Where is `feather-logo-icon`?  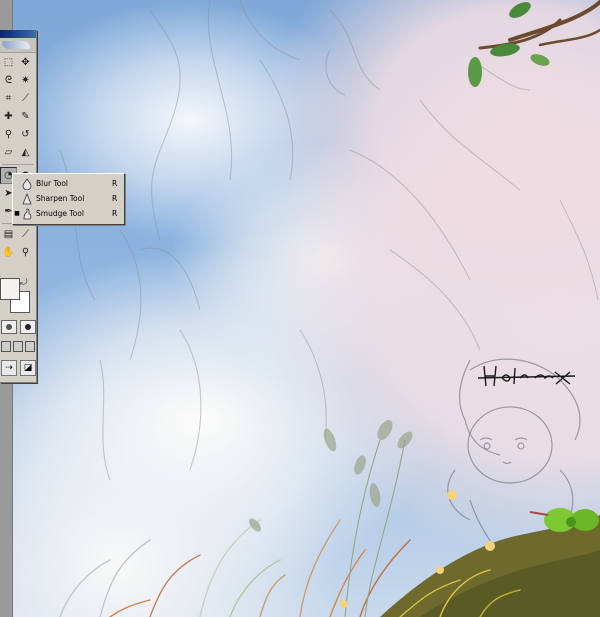 feather-logo-icon is located at coordinates (16, 45).